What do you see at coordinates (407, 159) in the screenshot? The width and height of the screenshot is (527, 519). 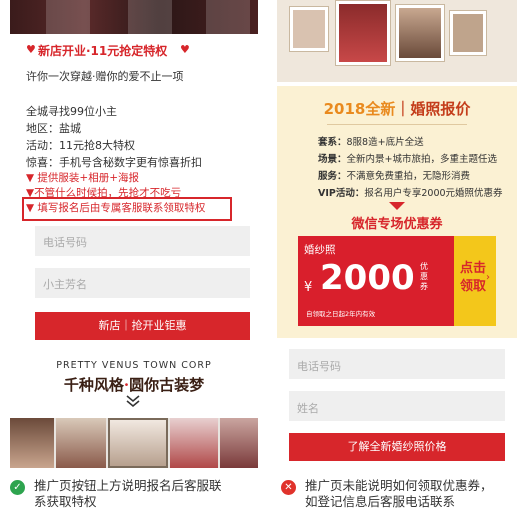 I see `scene-row: 场景：全新内景+城市旅拍，多重主题任选` at bounding box center [407, 159].